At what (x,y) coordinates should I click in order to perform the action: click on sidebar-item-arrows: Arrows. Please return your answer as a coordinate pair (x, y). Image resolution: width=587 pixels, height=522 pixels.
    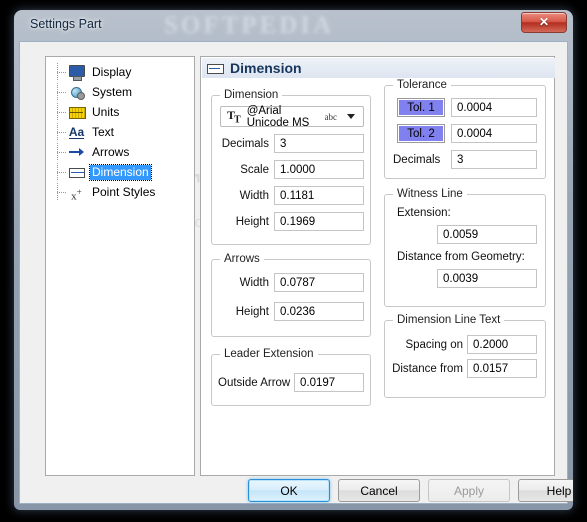
    Looking at the image, I should click on (92, 152).